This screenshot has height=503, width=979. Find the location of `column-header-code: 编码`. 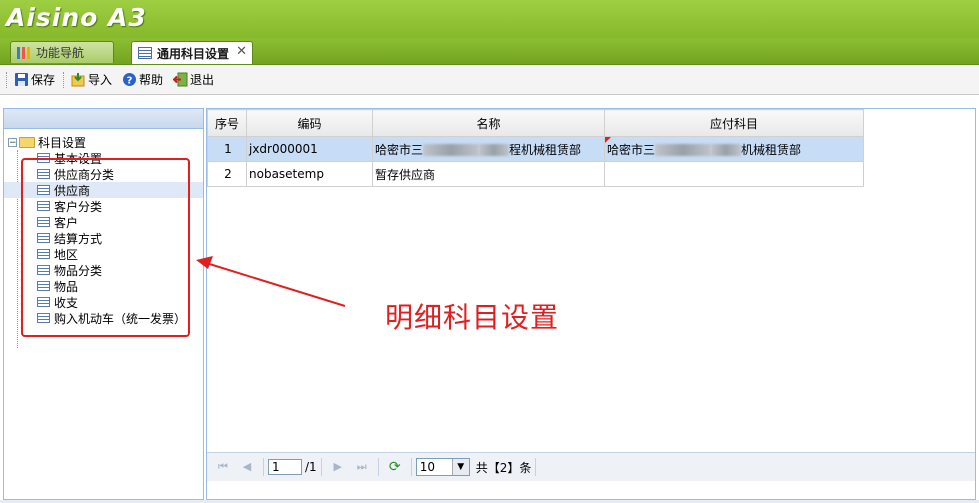

column-header-code: 编码 is located at coordinates (309, 123).